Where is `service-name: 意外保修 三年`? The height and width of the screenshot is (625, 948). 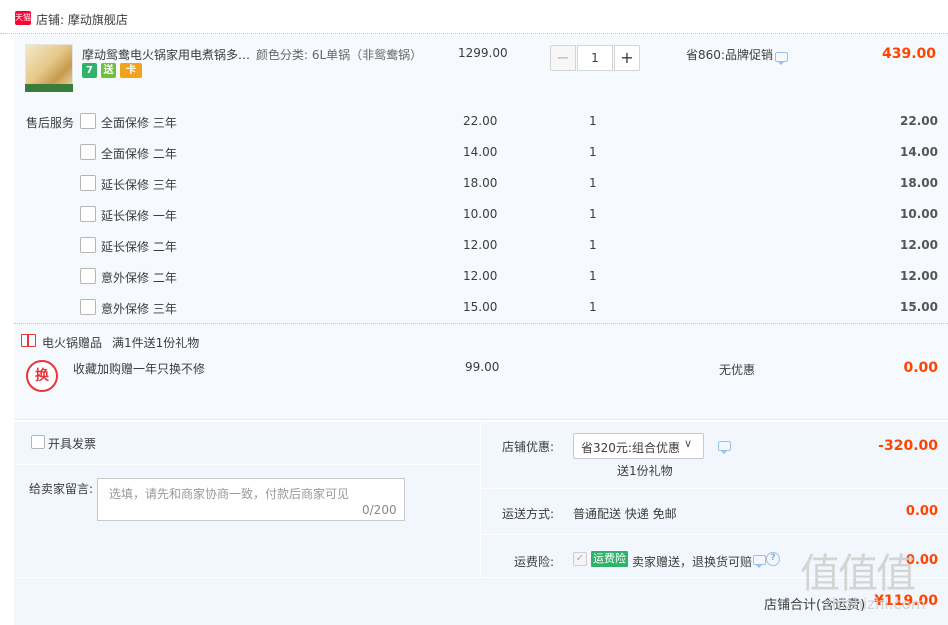 service-name: 意外保修 三年 is located at coordinates (139, 309).